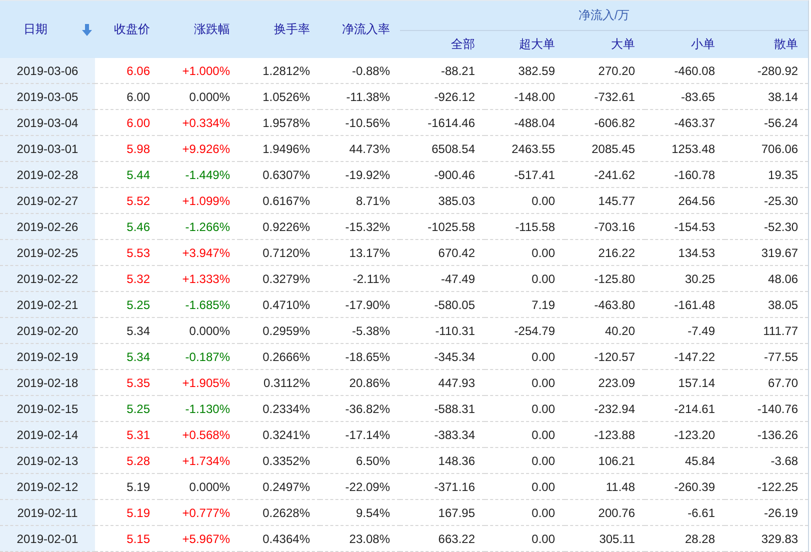 The height and width of the screenshot is (552, 811). I want to click on table-cell: 5.35, so click(127, 383).